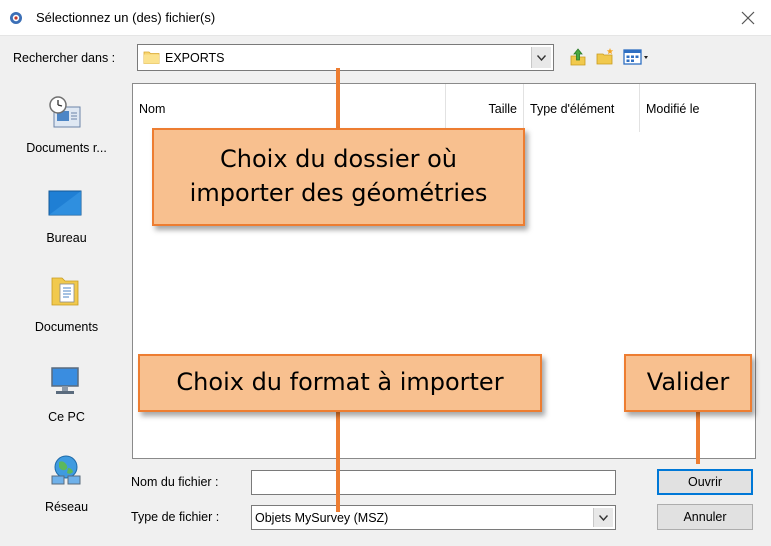  I want to click on place-this-pc: Ce PC, so click(66, 398).